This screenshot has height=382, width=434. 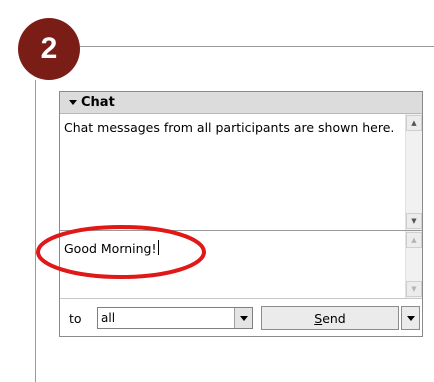 What do you see at coordinates (318, 318) in the screenshot?
I see `send-mnemonic: S` at bounding box center [318, 318].